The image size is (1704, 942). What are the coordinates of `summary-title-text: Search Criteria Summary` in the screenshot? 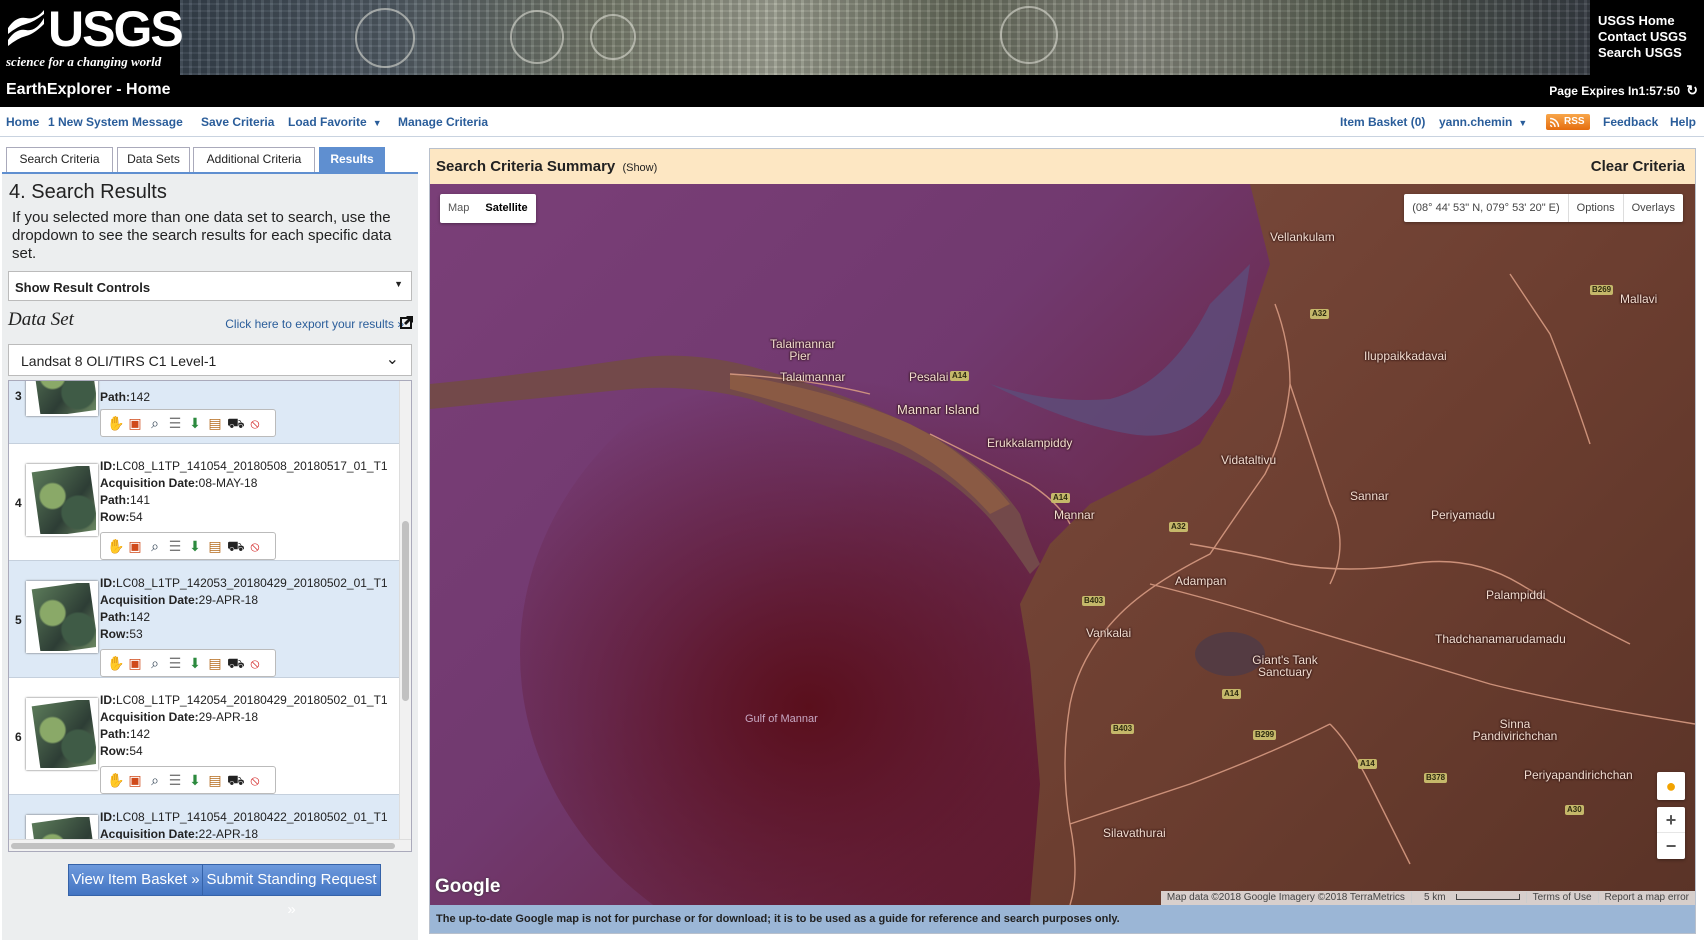 It's located at (526, 166).